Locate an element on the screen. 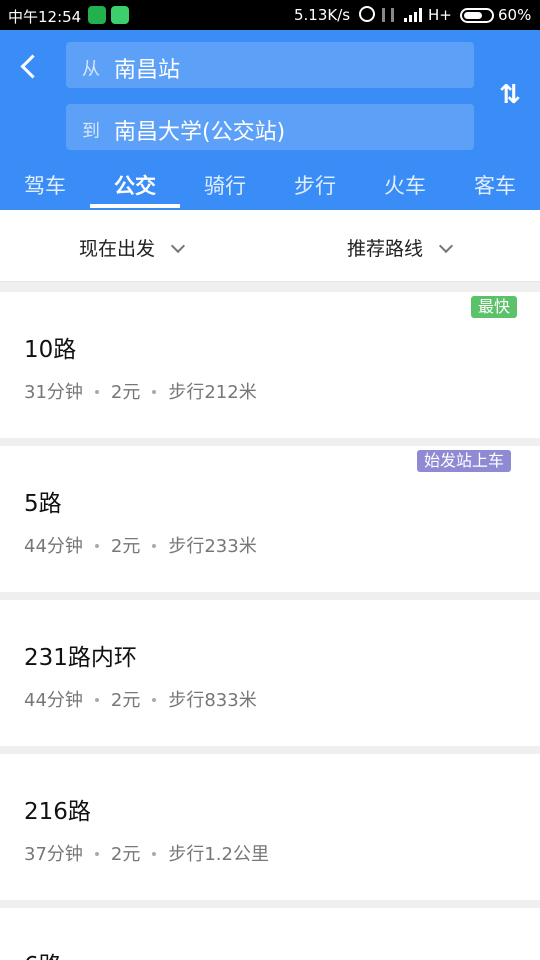 The width and height of the screenshot is (540, 960). status-bar: 中午12:54 5.13K/s H+ 60% is located at coordinates (270, 15).